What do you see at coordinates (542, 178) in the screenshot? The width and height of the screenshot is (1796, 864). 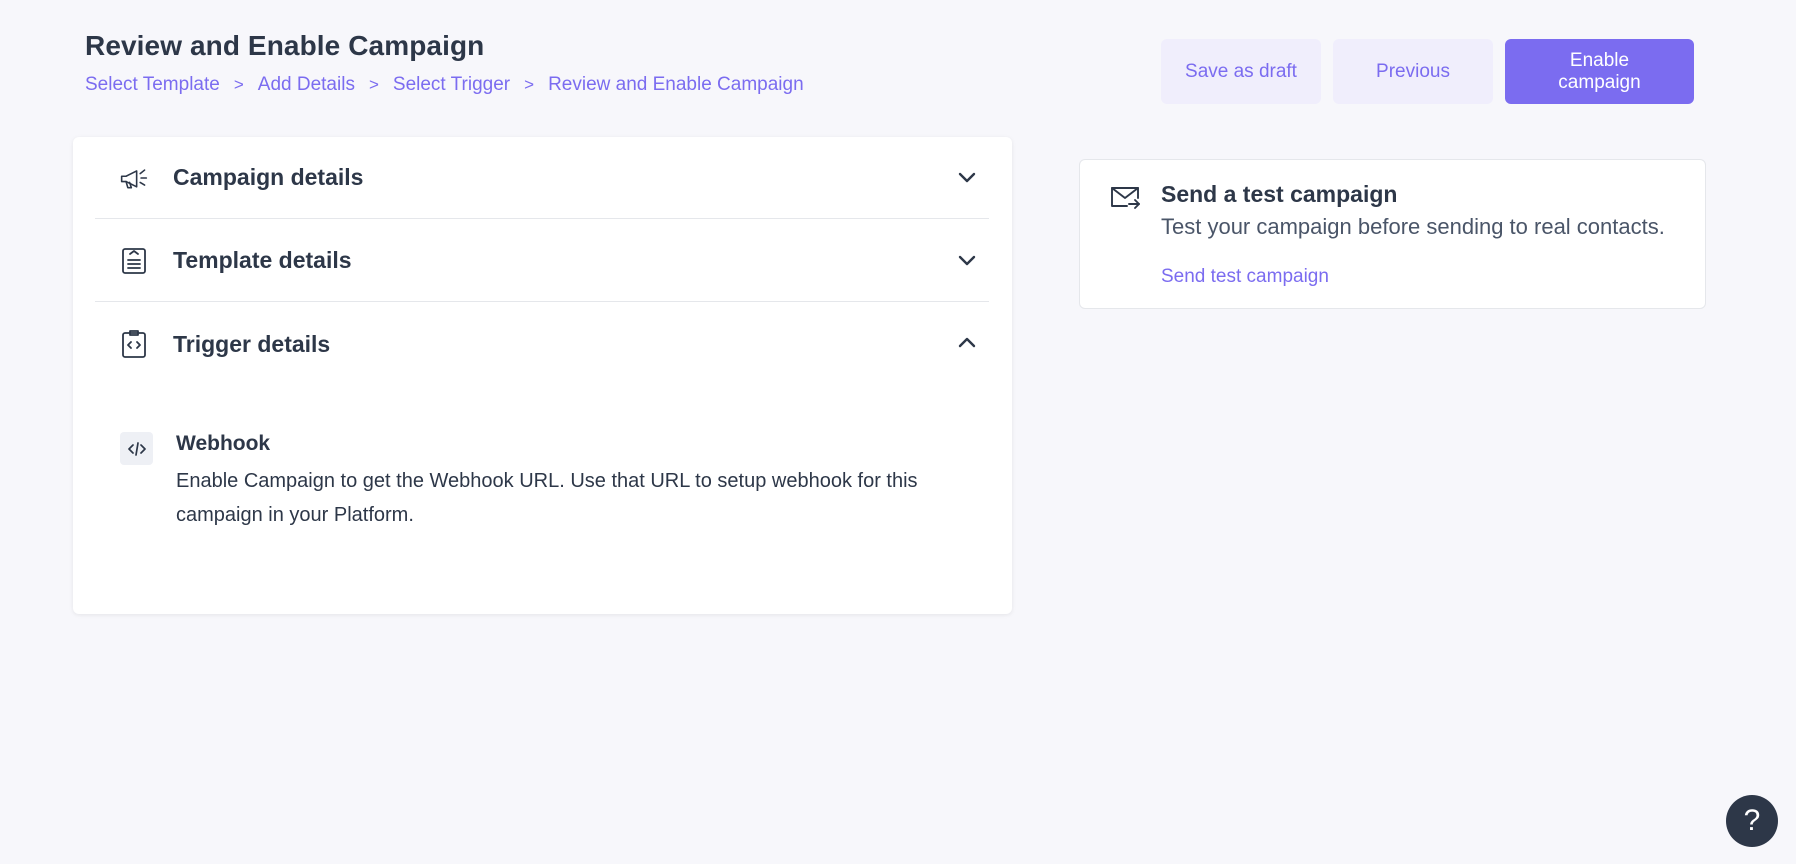 I see `accordion-campaign-details: Campaign details` at bounding box center [542, 178].